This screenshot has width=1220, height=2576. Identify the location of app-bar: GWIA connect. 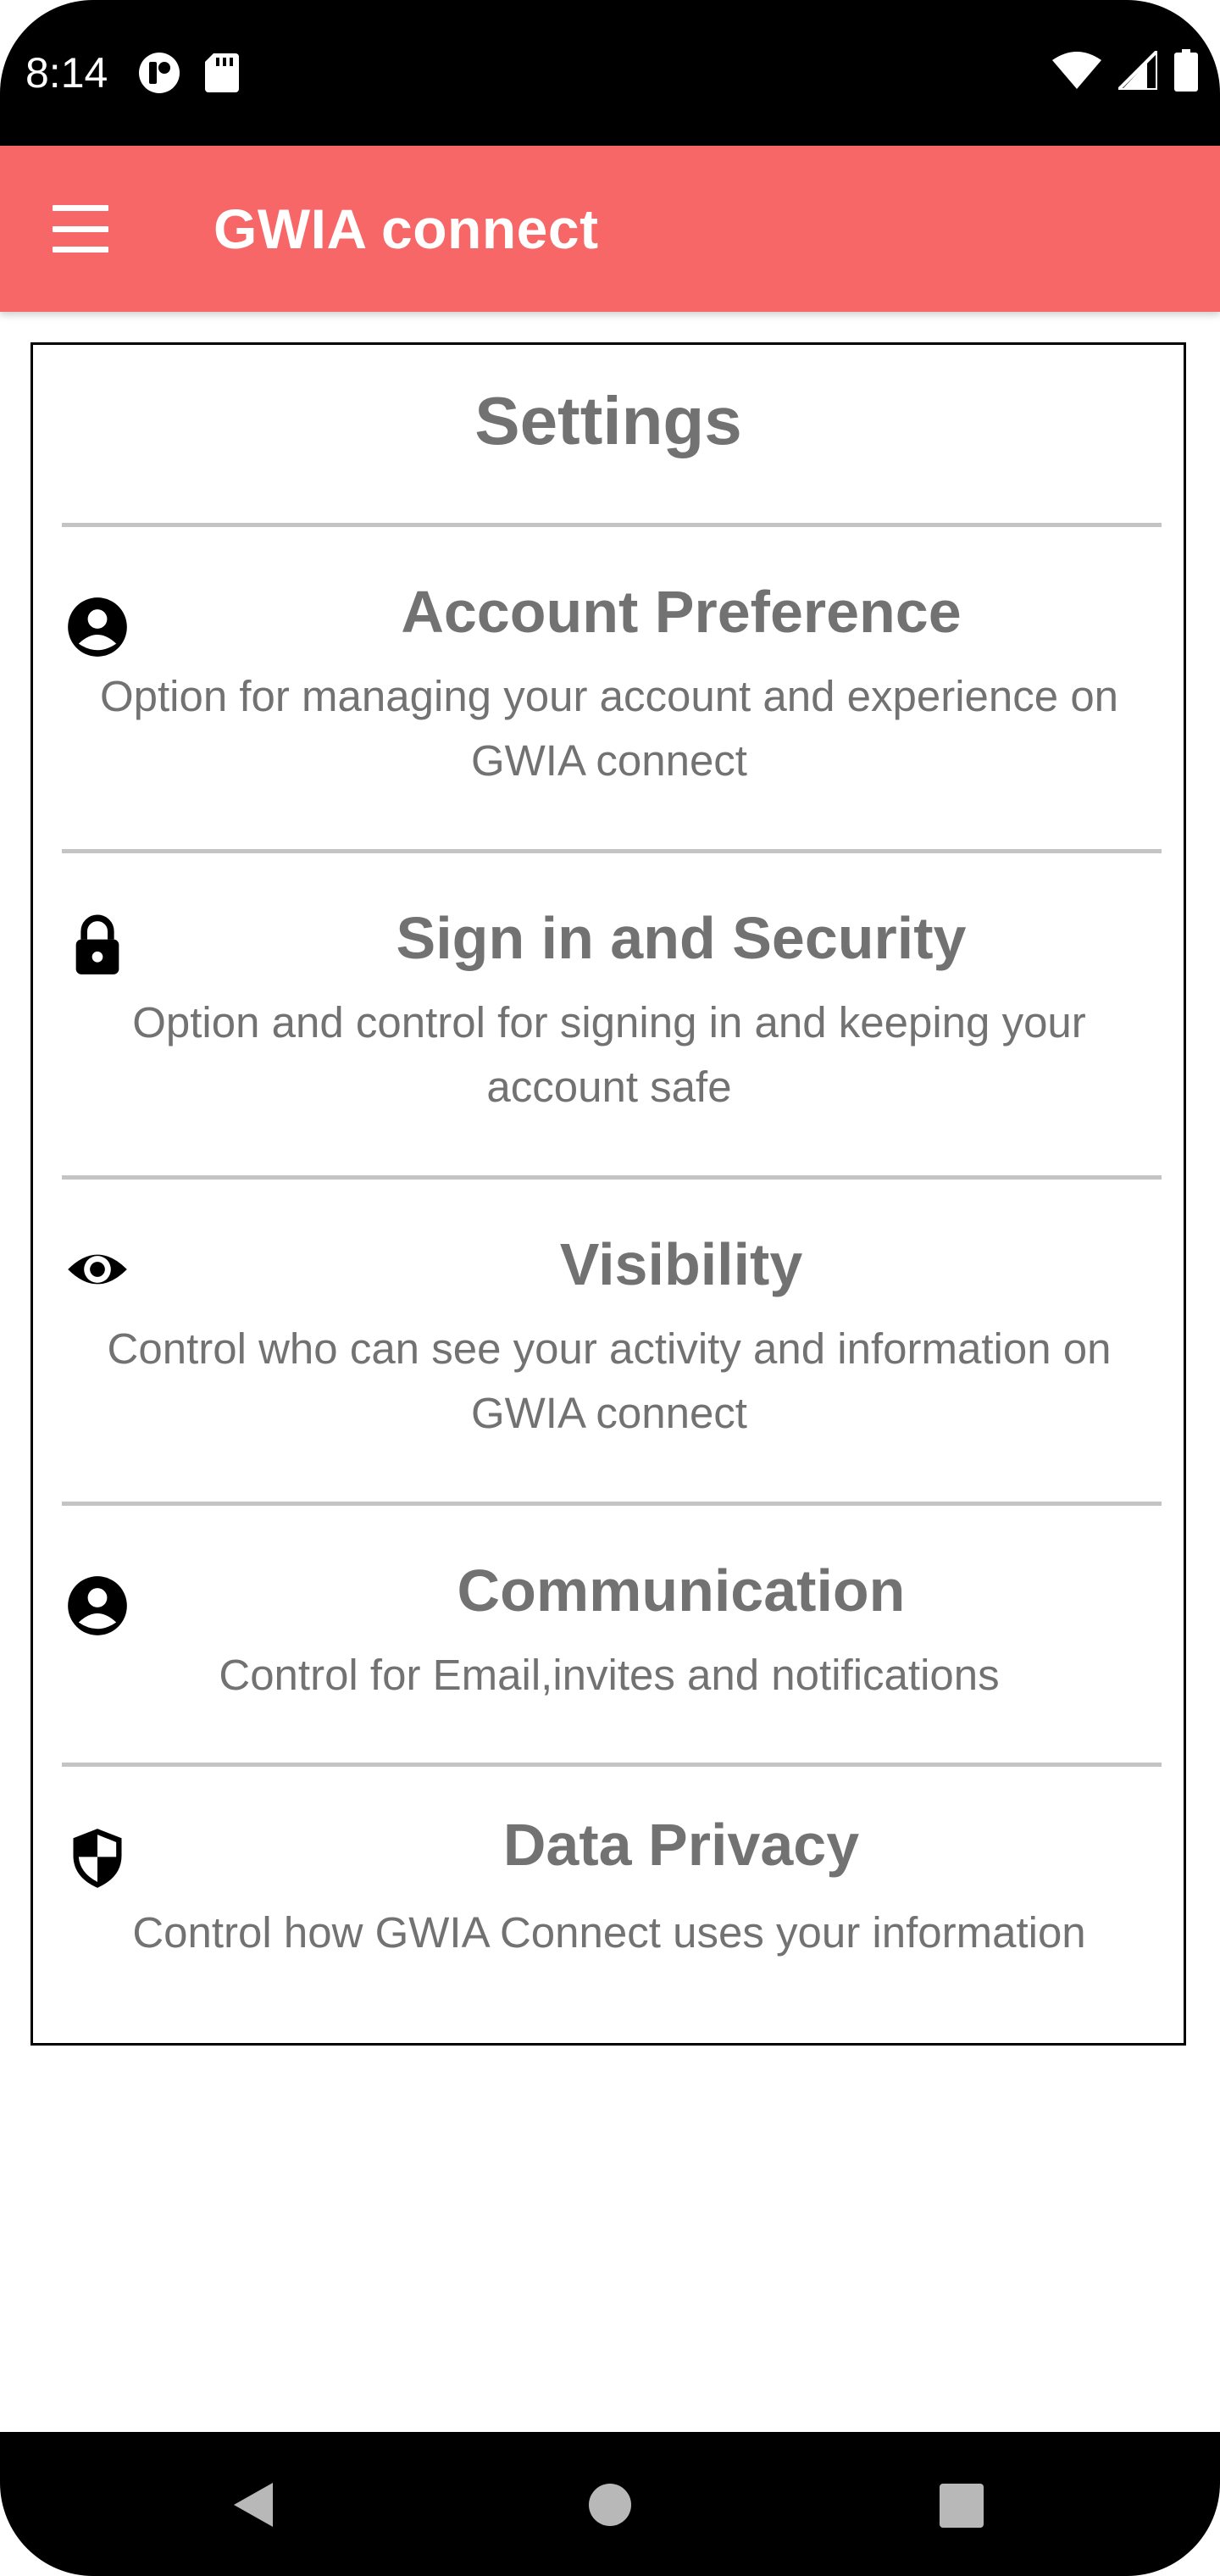
(610, 229).